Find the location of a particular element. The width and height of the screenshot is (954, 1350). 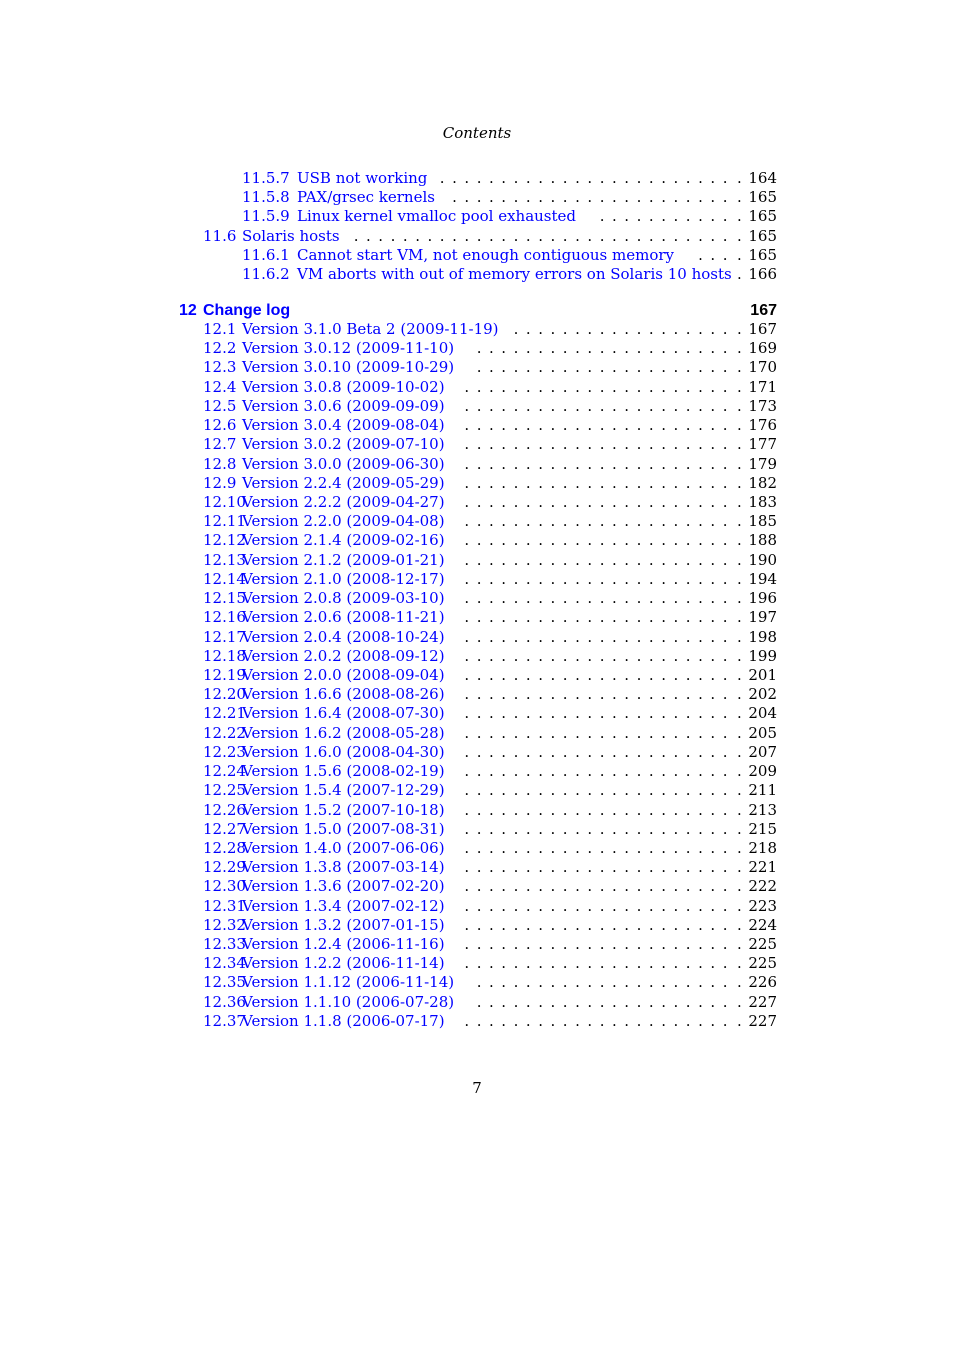

toc-entry-number: 12.12 is located at coordinates (224, 540).